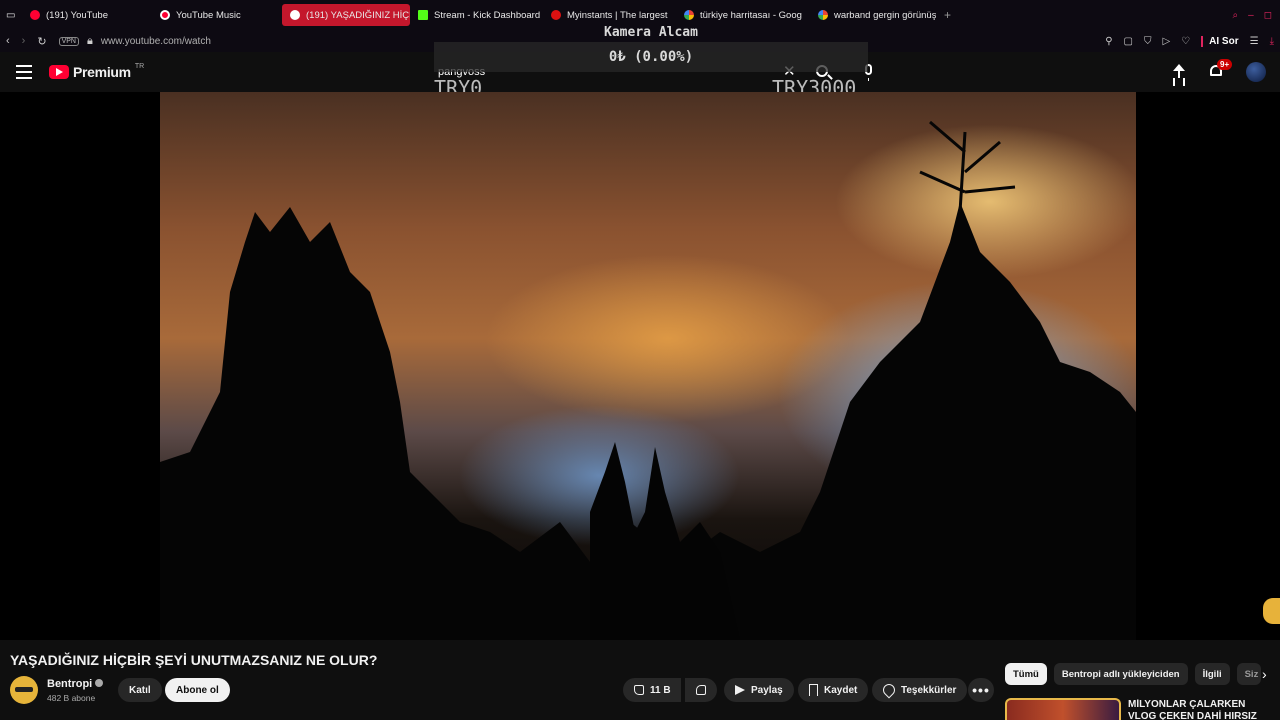  What do you see at coordinates (1212, 674) in the screenshot?
I see `chip-related: İlgili` at bounding box center [1212, 674].